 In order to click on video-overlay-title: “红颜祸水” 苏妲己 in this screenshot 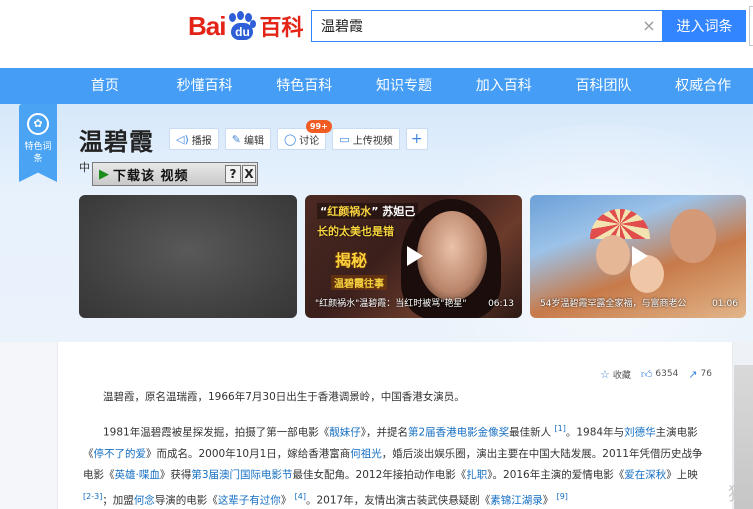, I will do `click(368, 211)`.